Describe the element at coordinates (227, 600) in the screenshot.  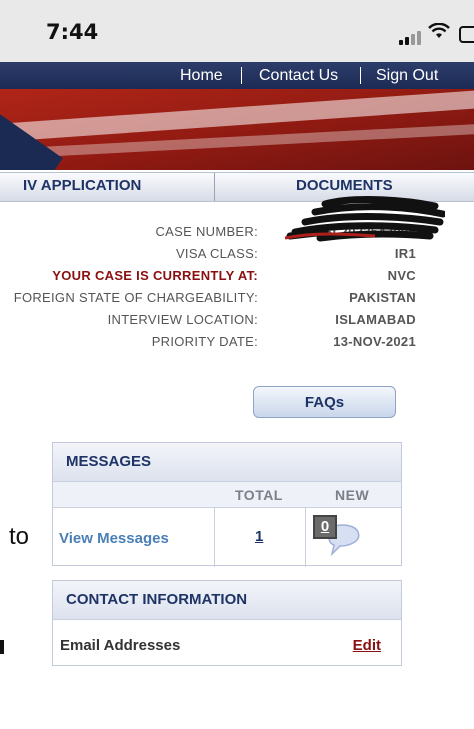
I see `contact-info-title: CONTACT INFORMATION` at that location.